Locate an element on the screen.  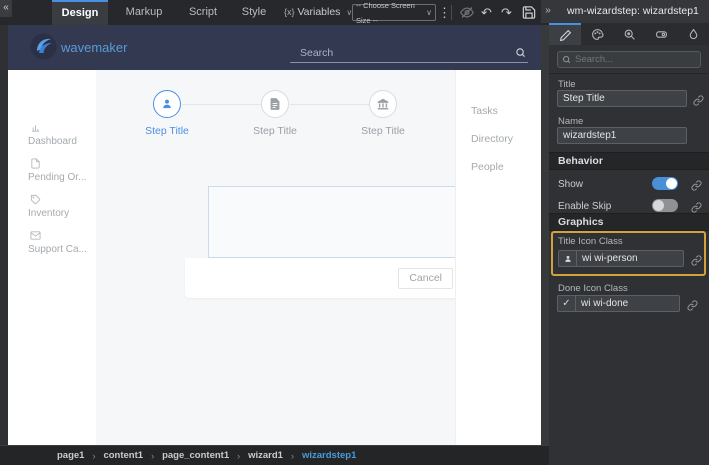
breadcrumb-page-content1: page_content1 is located at coordinates (195, 455).